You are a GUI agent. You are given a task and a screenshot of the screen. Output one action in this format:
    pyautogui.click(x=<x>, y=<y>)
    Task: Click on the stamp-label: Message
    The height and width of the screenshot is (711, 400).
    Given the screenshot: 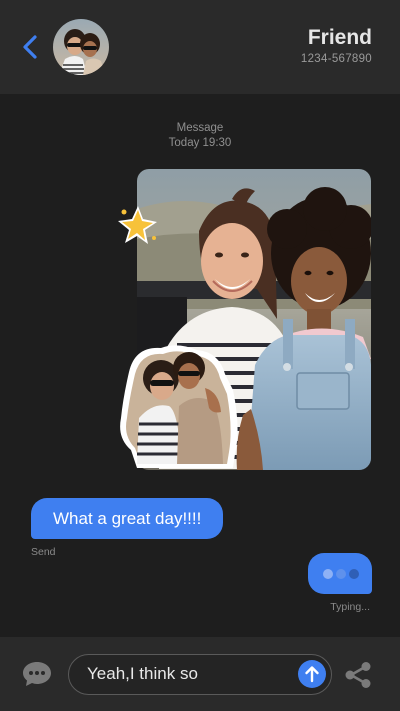 What is the action you would take?
    pyautogui.click(x=200, y=128)
    